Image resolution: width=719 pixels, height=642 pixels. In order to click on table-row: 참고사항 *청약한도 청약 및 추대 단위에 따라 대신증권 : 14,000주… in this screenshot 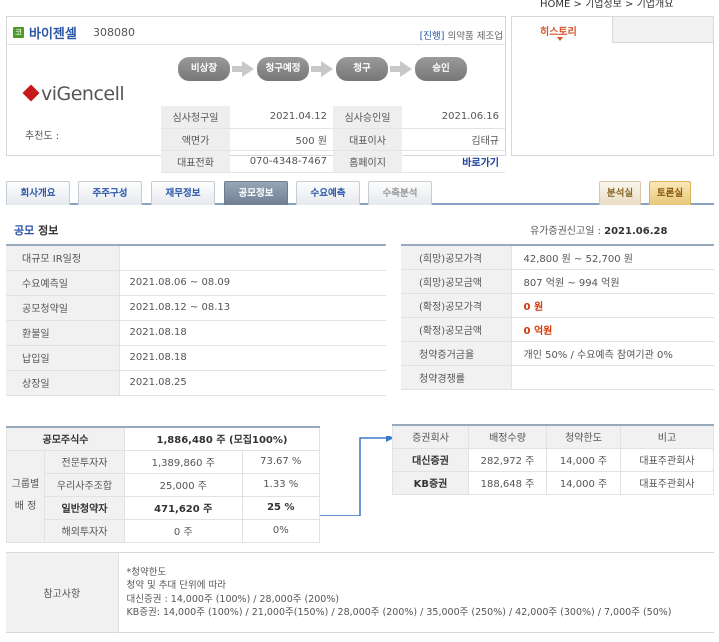, I will do `click(360, 592)`.